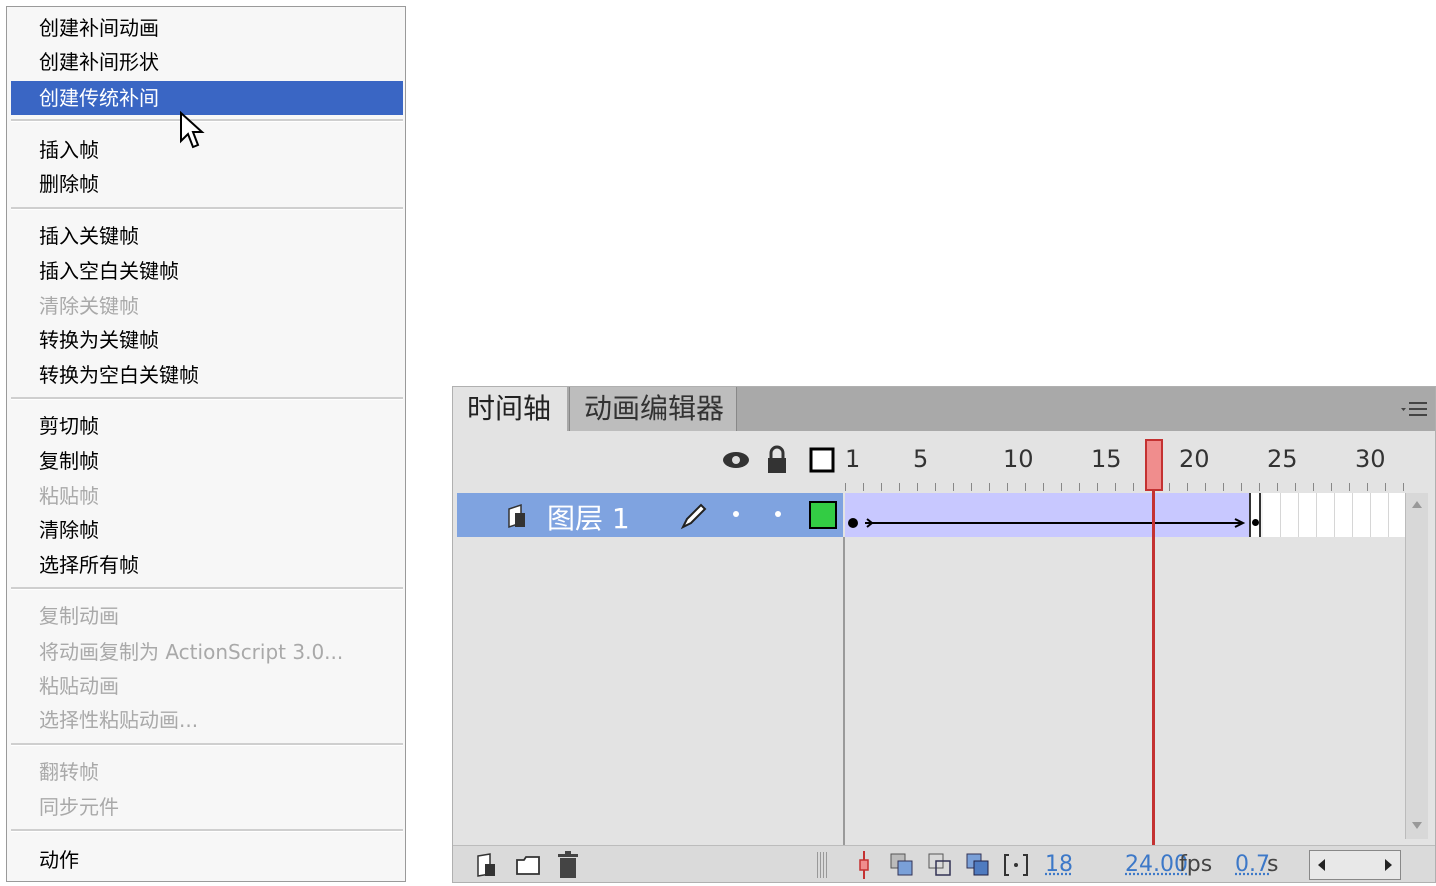  What do you see at coordinates (588, 517) in the screenshot?
I see `layer-name: 图层 1` at bounding box center [588, 517].